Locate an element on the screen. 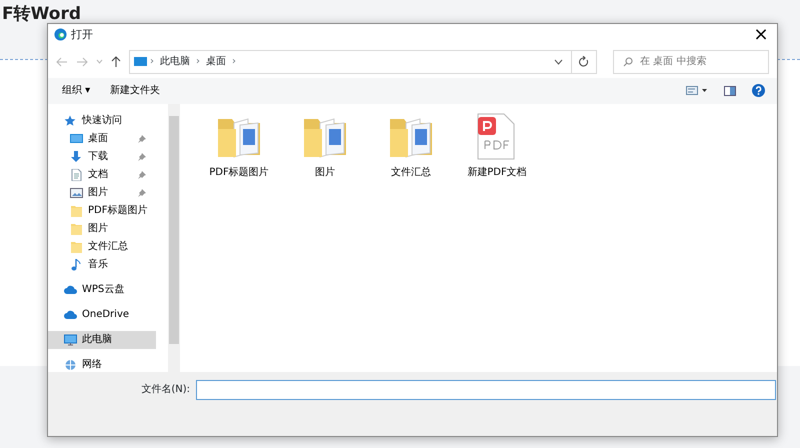  sidebar-item: 文件汇总 is located at coordinates (102, 247).